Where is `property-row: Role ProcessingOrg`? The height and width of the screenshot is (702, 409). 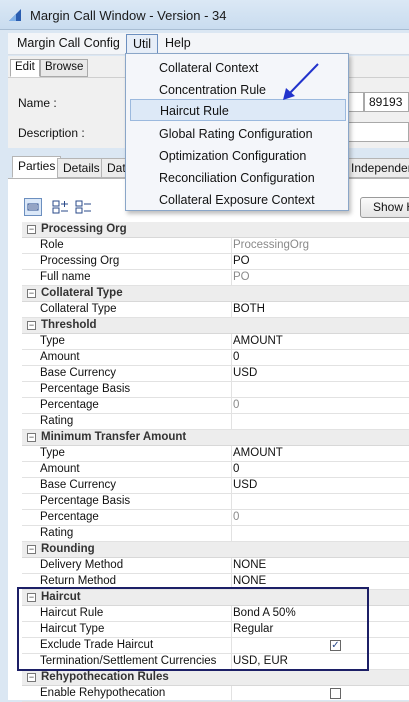 property-row: Role ProcessingOrg is located at coordinates (215, 246).